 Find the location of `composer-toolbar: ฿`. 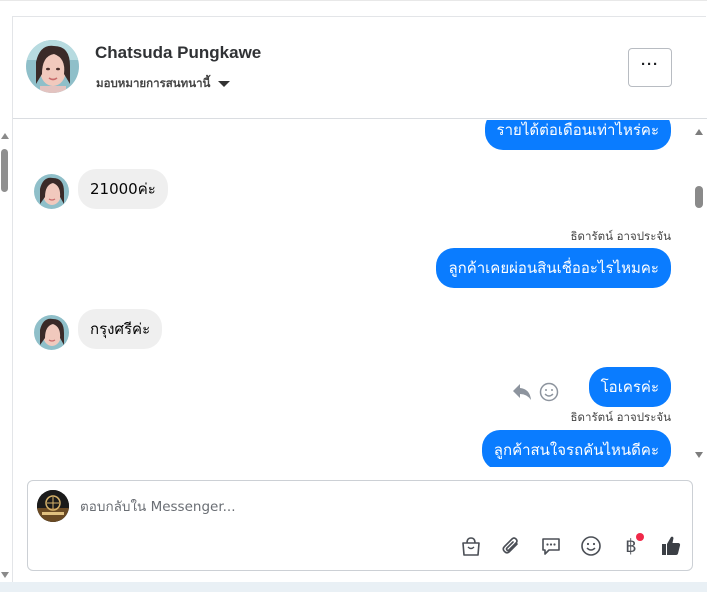

composer-toolbar: ฿ is located at coordinates (571, 546).